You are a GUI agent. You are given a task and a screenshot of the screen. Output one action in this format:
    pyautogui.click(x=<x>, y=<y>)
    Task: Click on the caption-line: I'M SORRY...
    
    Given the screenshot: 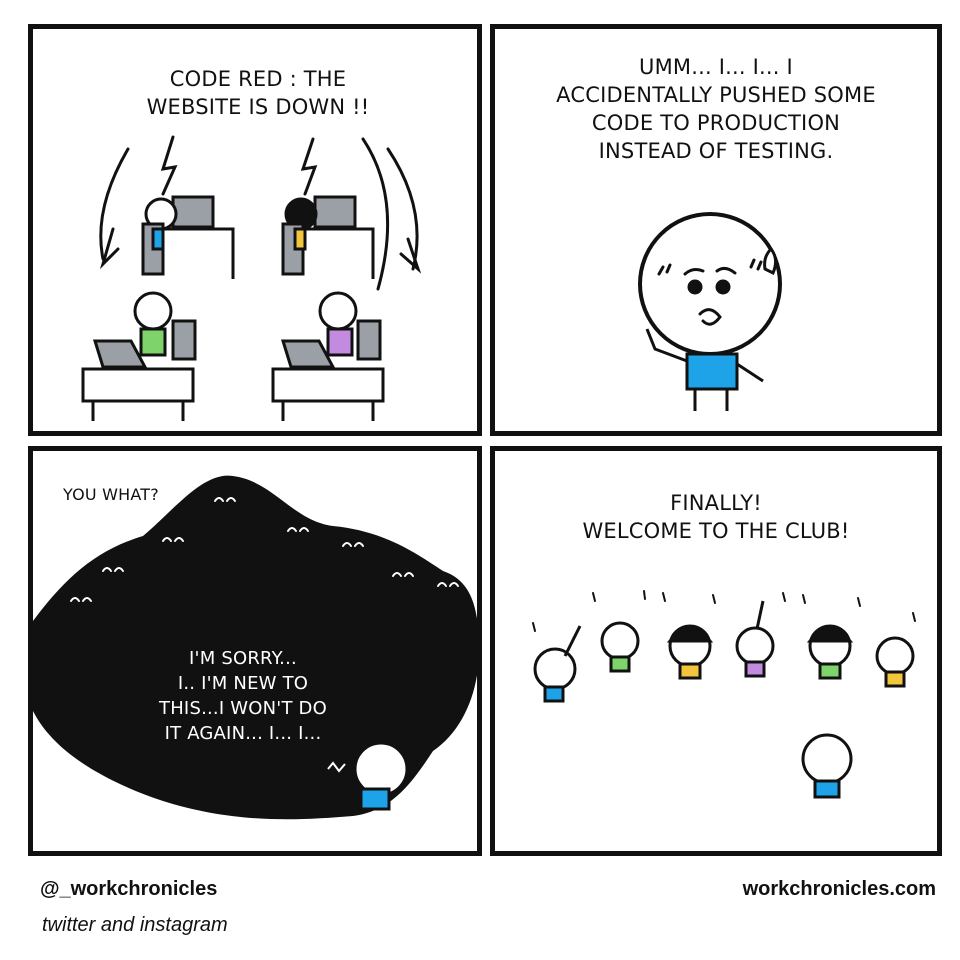 What is the action you would take?
    pyautogui.click(x=243, y=658)
    